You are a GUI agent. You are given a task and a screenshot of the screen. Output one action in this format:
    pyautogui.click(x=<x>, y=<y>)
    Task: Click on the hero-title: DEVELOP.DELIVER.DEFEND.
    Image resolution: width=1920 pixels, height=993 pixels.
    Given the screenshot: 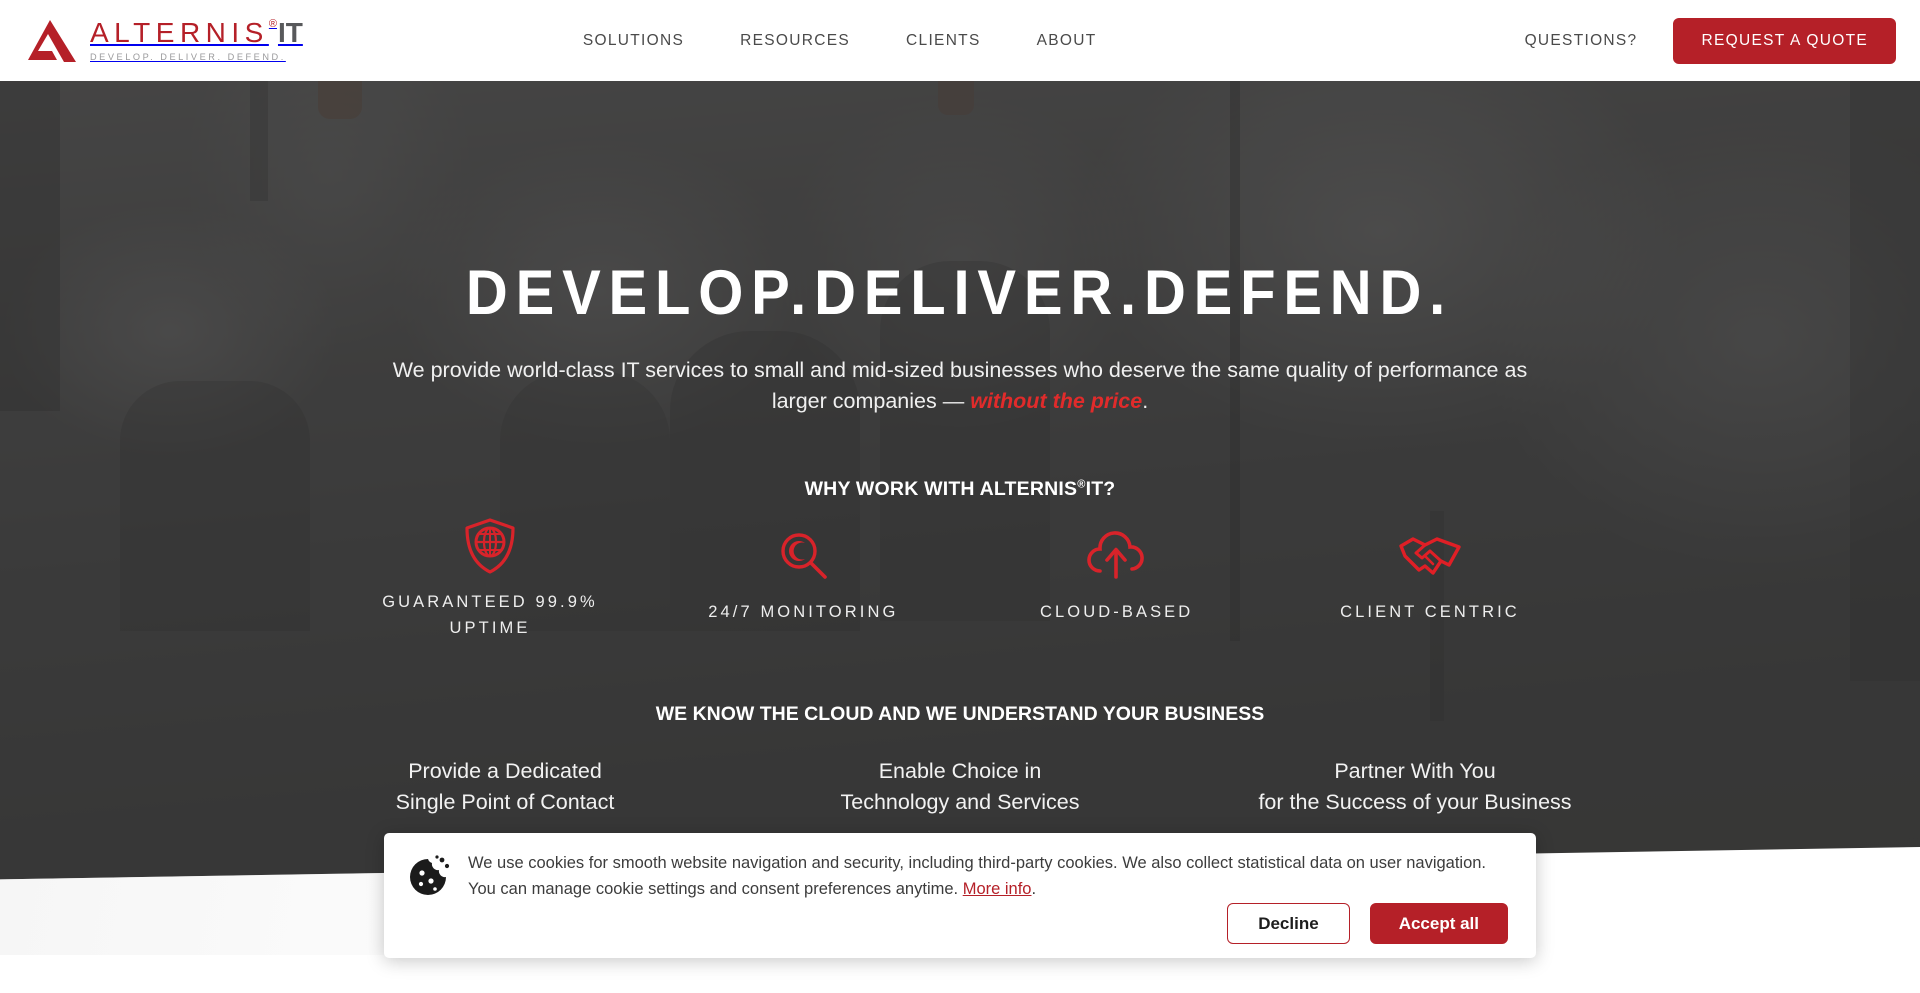 What is the action you would take?
    pyautogui.click(x=960, y=293)
    